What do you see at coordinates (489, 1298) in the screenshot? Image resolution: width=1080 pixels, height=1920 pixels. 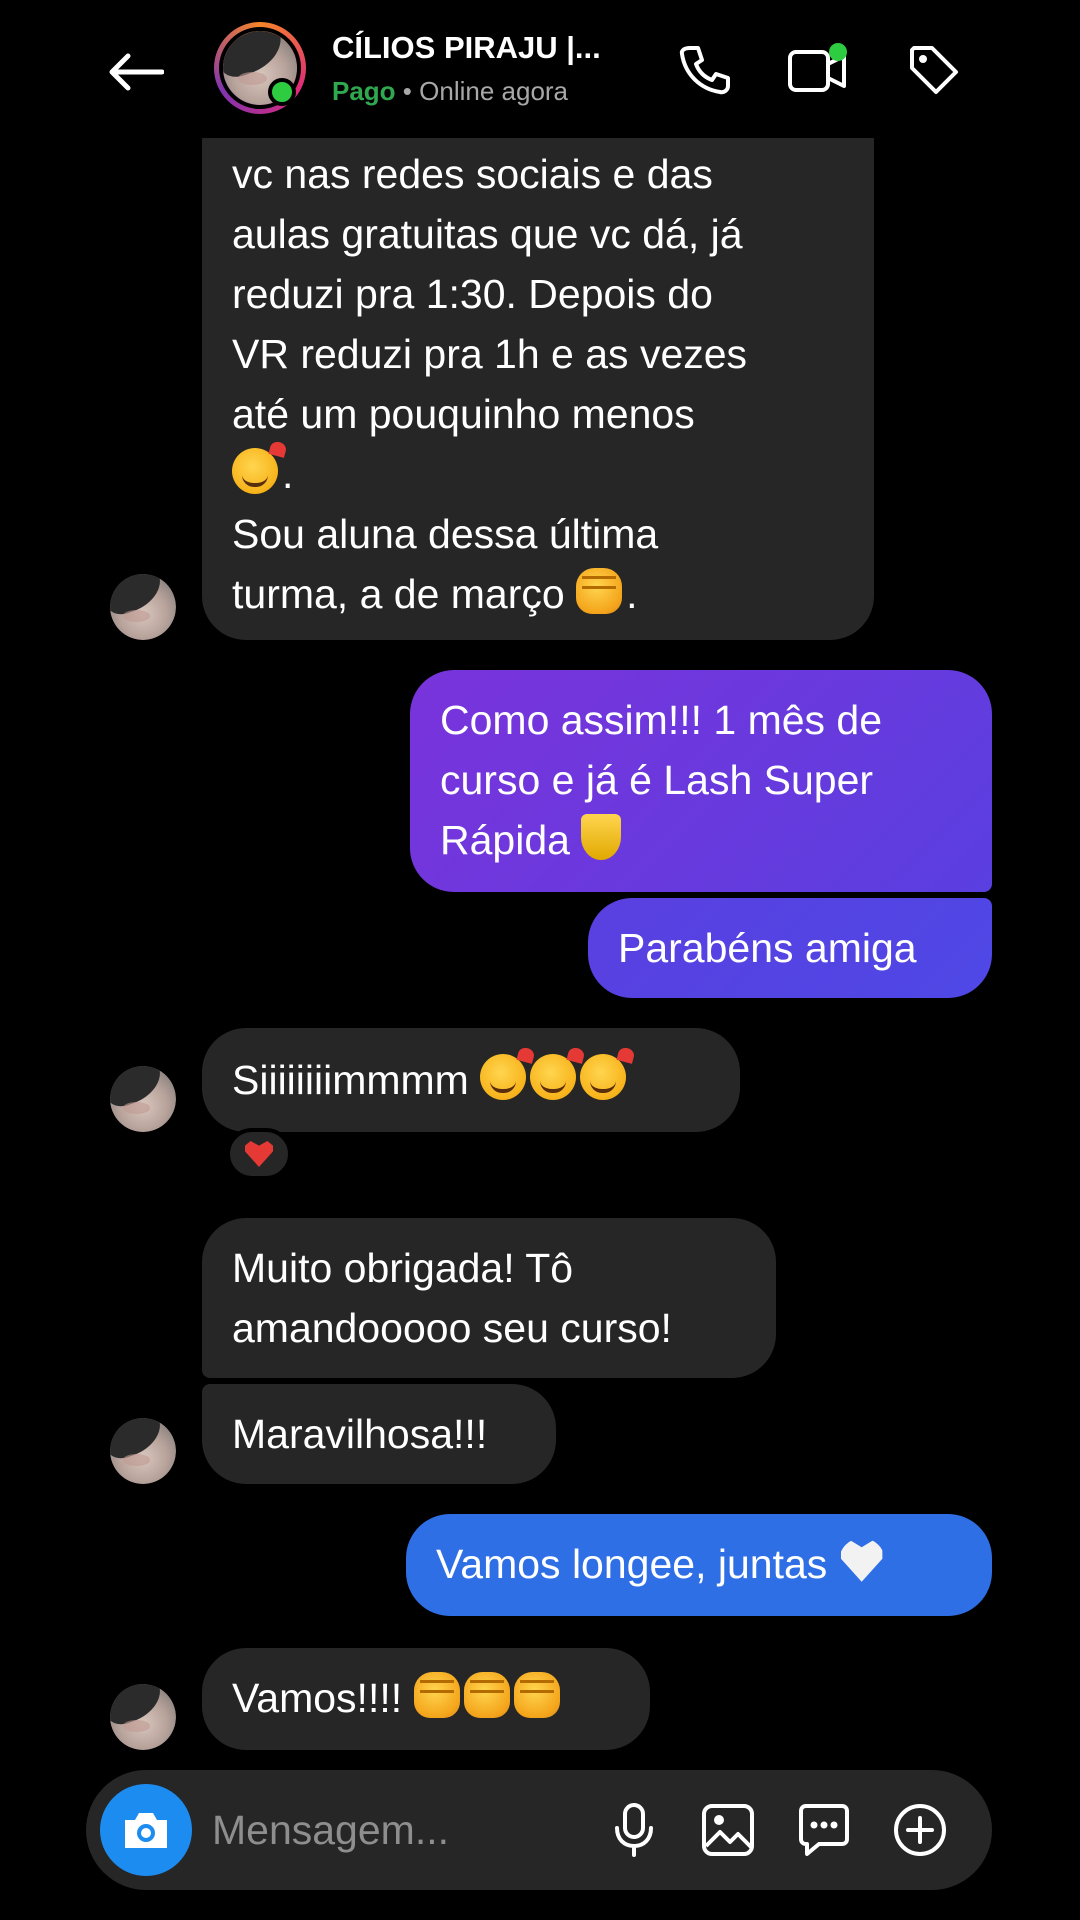 I see `message-incoming: Muito obrigada! Tô amandooooo seu curso!` at bounding box center [489, 1298].